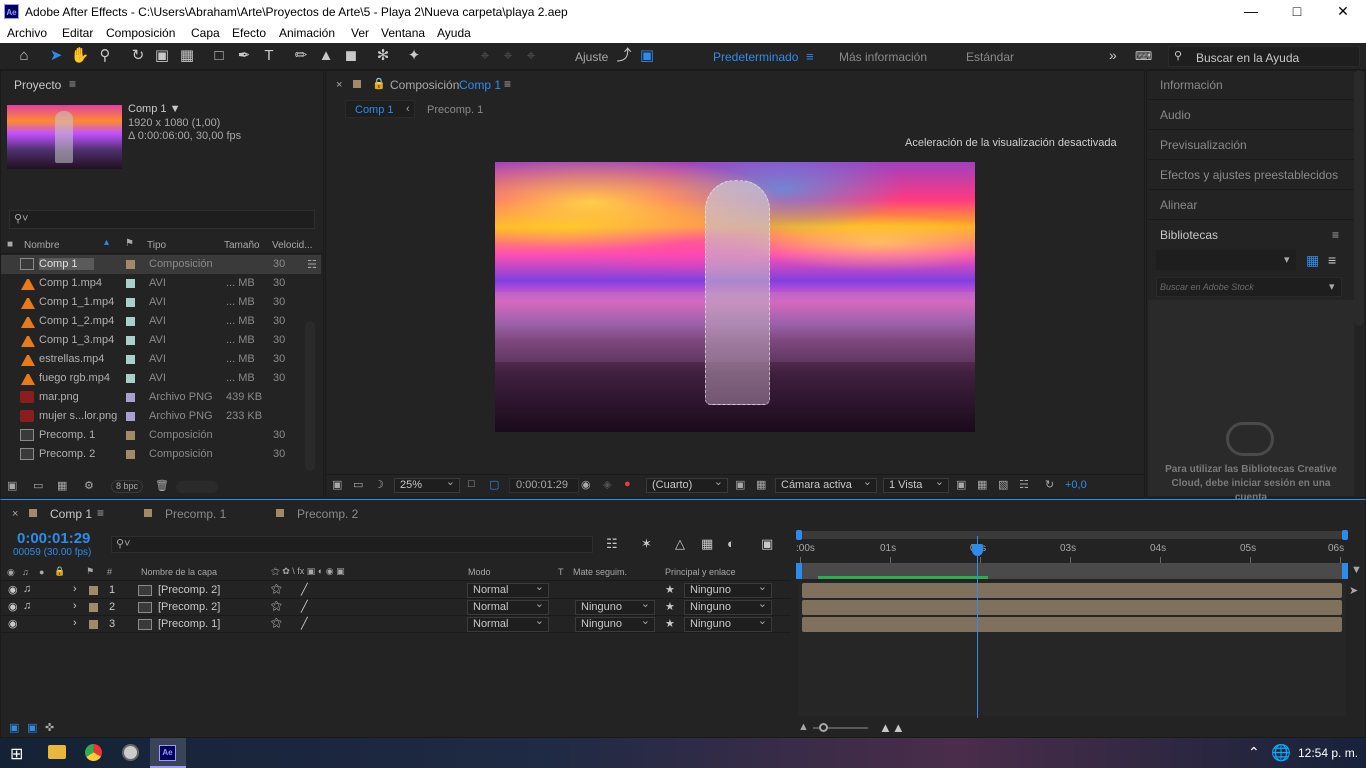  I want to click on close-panel-icon: ×, so click(339, 85).